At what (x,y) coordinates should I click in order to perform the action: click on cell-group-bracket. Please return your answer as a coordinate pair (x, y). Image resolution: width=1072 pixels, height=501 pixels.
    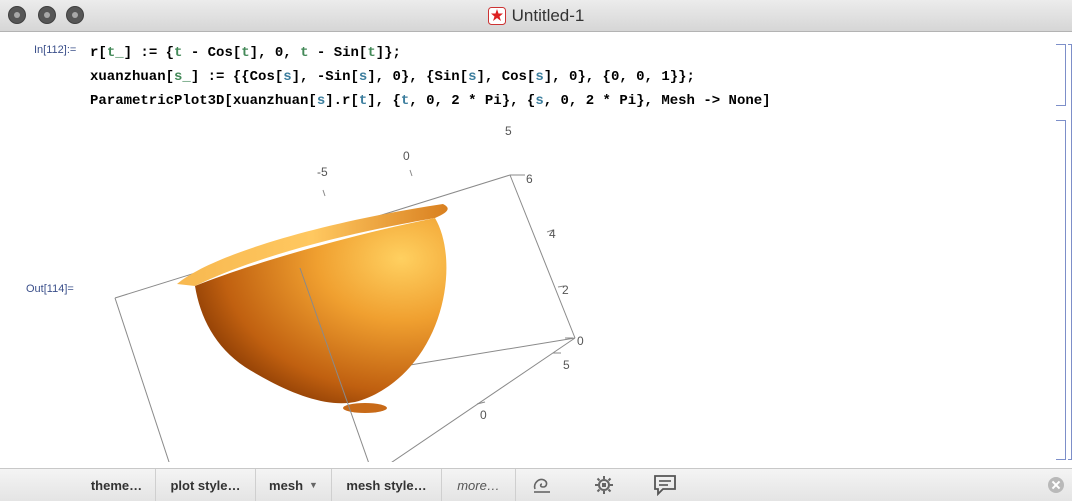
    Looking at the image, I should click on (1070, 252).